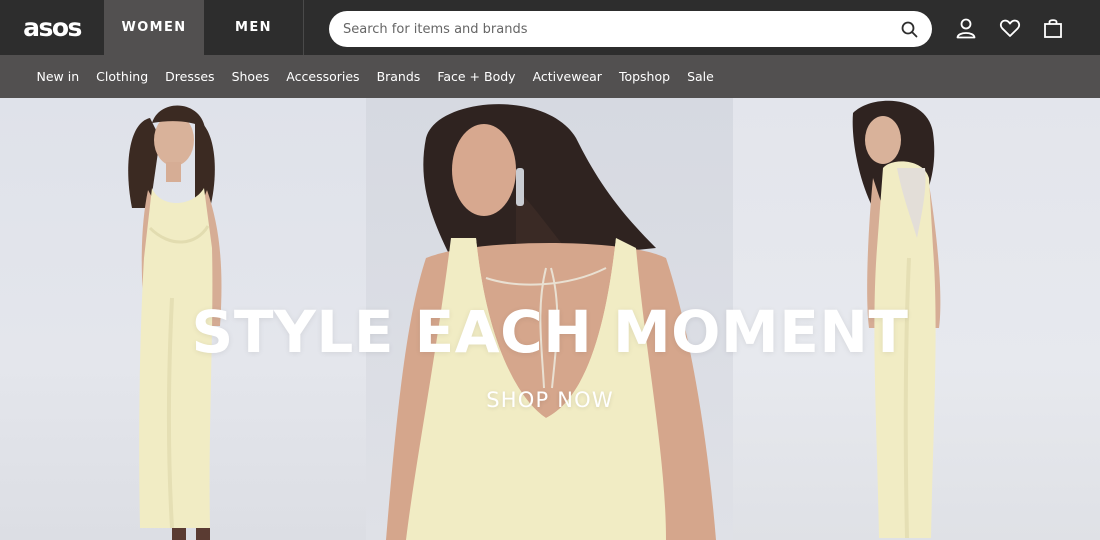 This screenshot has width=1100, height=540. I want to click on shop-now-link: SHOP NOW, so click(550, 400).